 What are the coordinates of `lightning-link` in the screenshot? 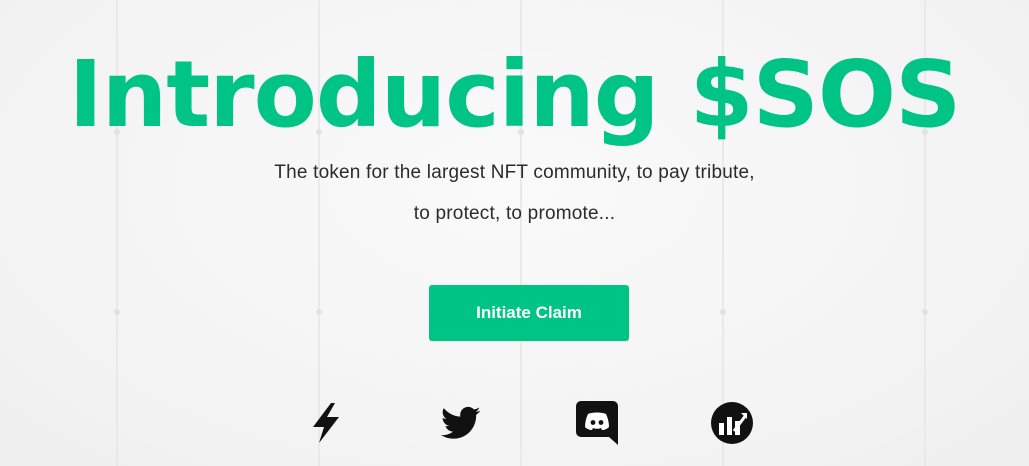 It's located at (326, 423).